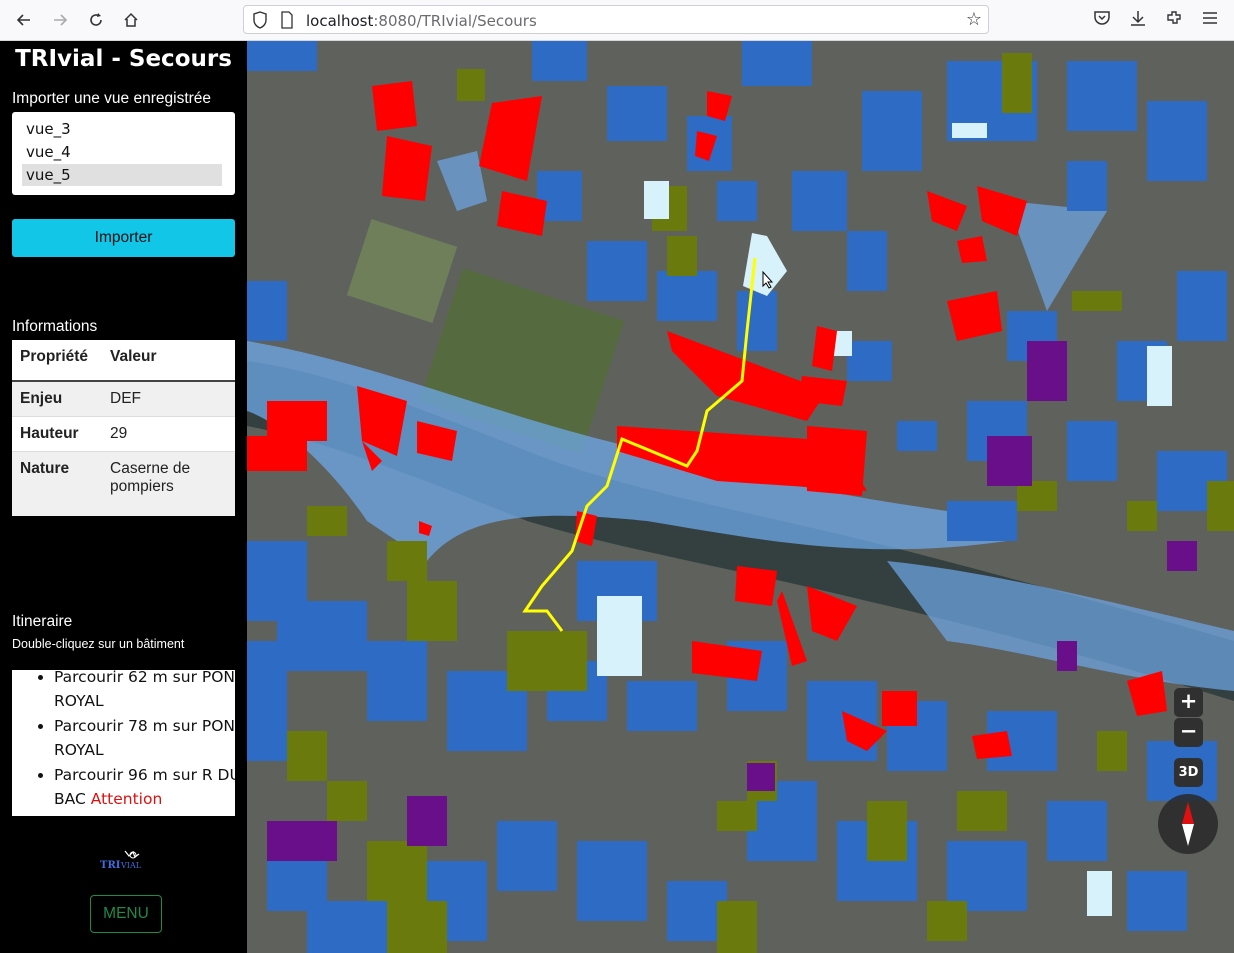  What do you see at coordinates (1174, 20) in the screenshot?
I see `extensions-icon` at bounding box center [1174, 20].